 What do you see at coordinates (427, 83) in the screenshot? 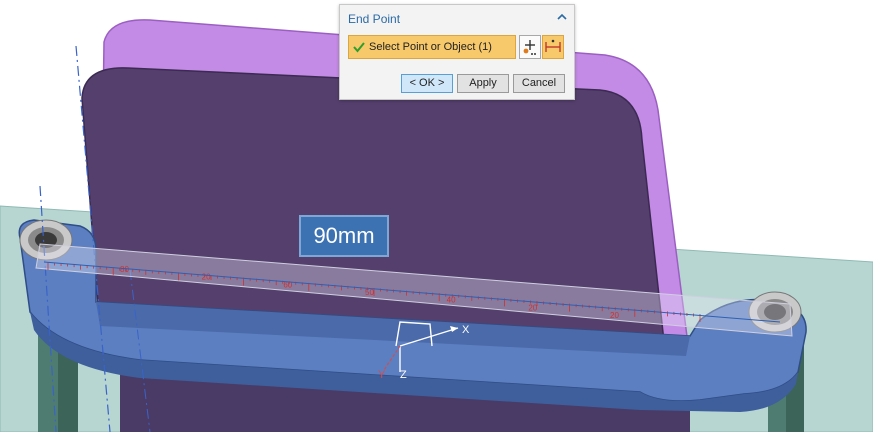
I see `ok-button: < OK >` at bounding box center [427, 83].